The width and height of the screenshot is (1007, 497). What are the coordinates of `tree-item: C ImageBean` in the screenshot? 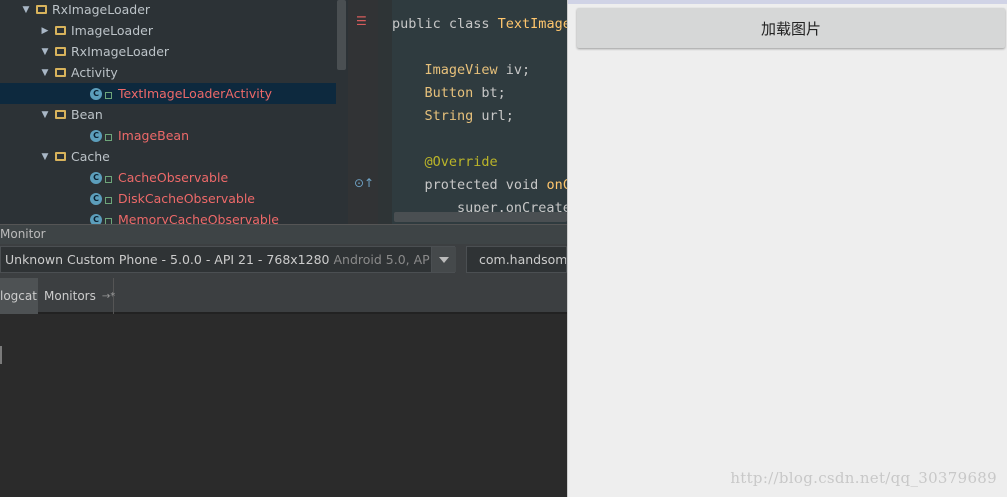 It's located at (168, 135).